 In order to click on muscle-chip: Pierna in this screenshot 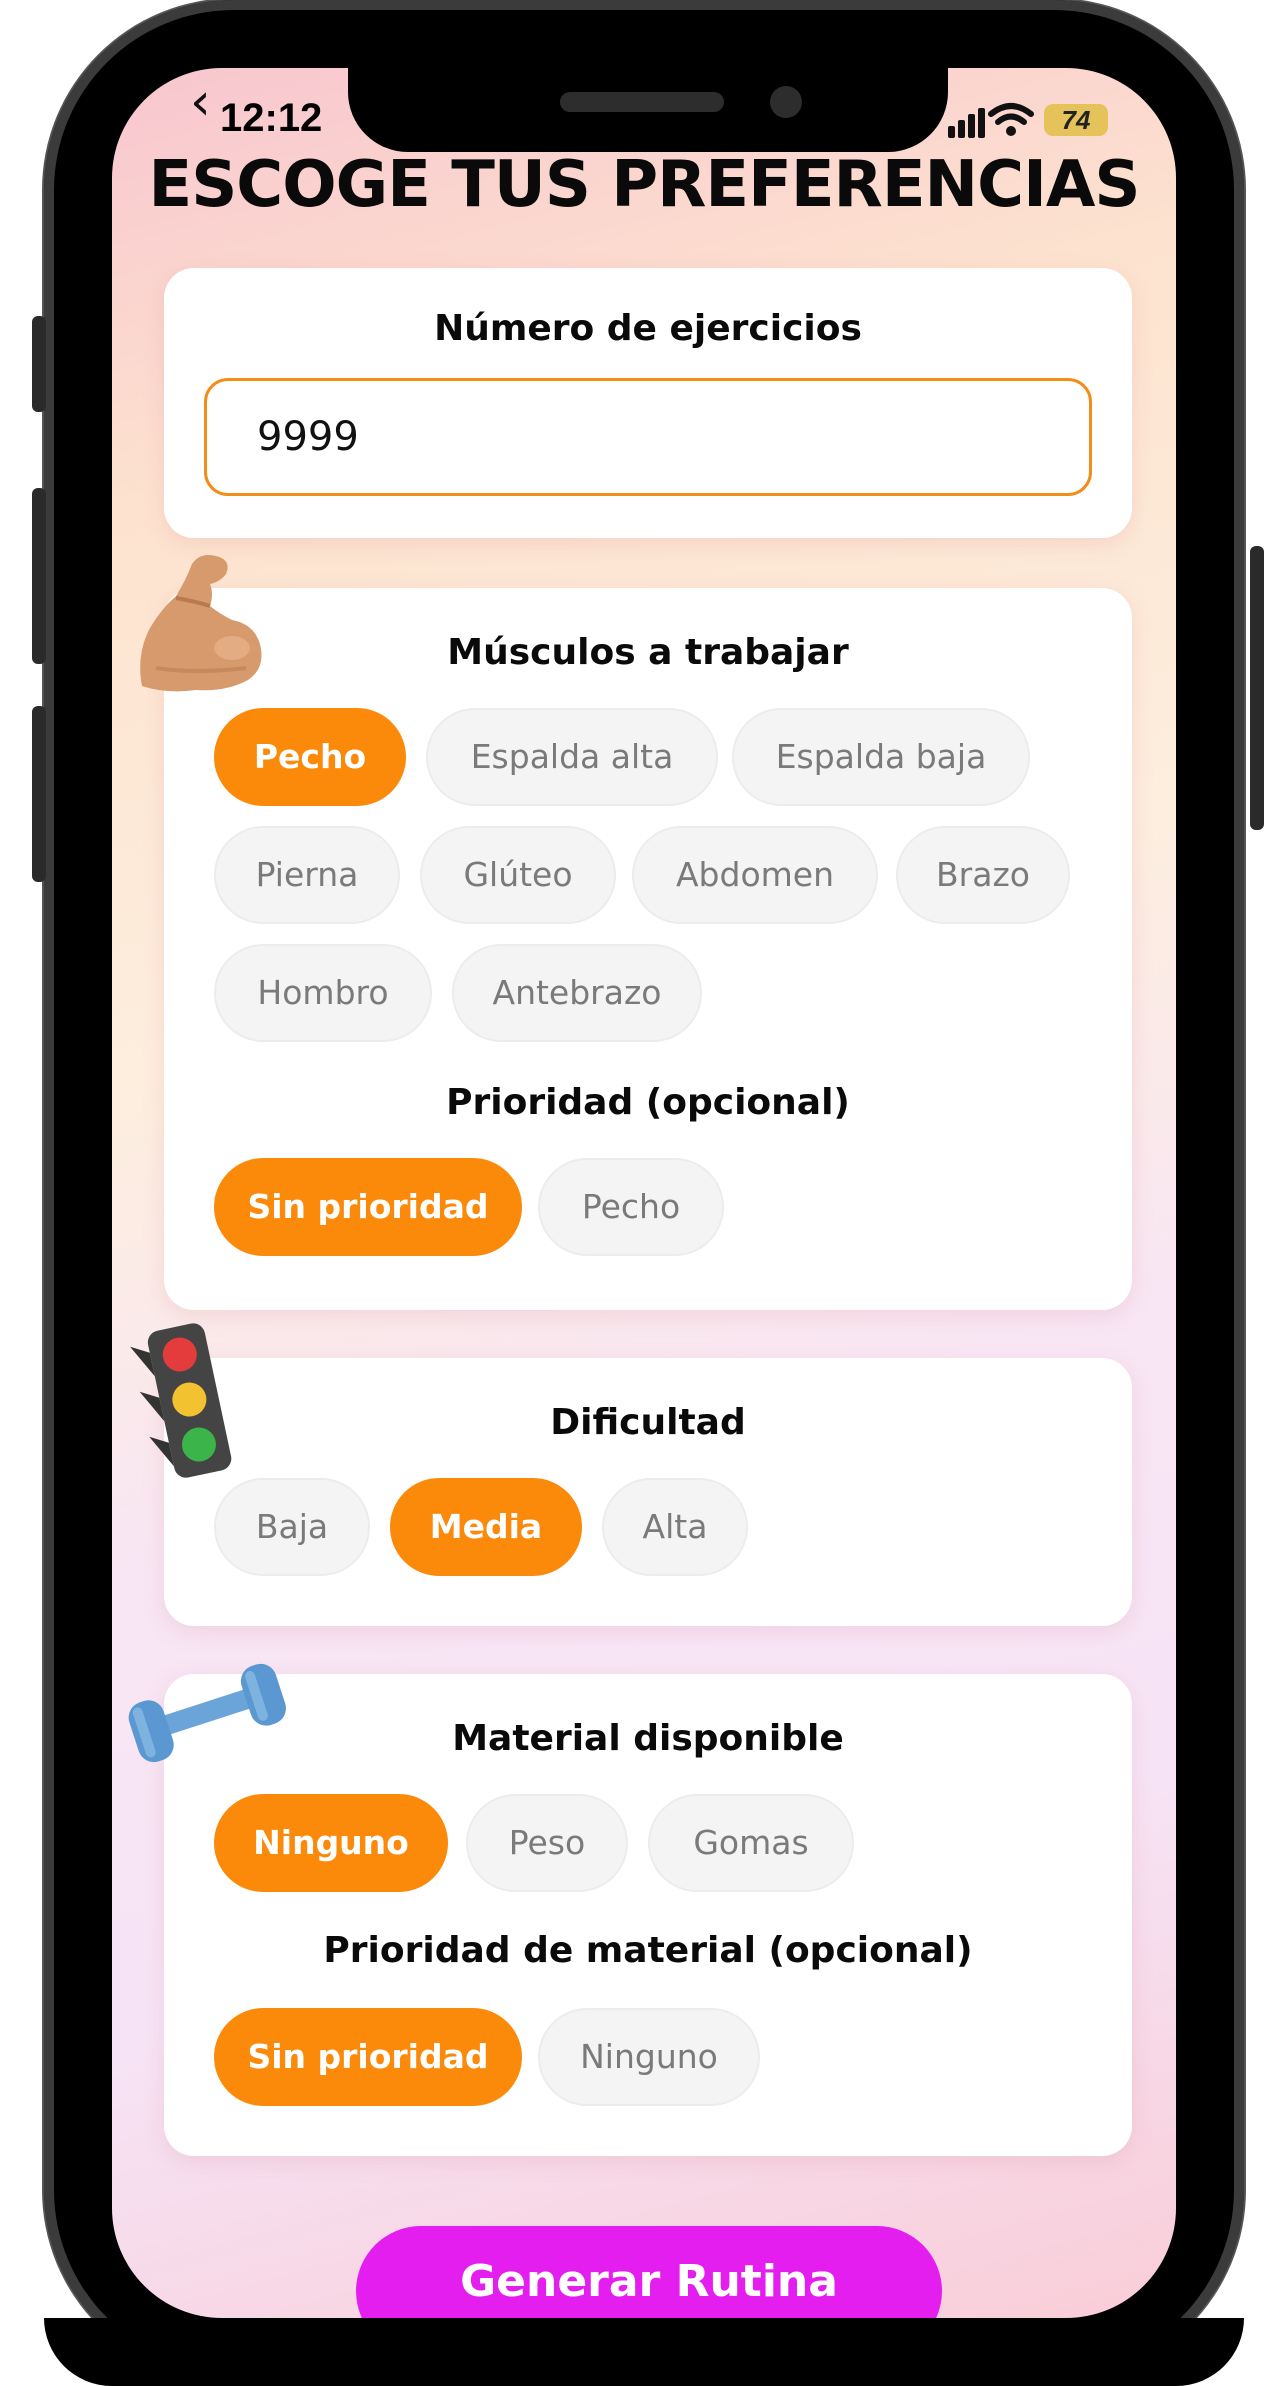, I will do `click(307, 875)`.